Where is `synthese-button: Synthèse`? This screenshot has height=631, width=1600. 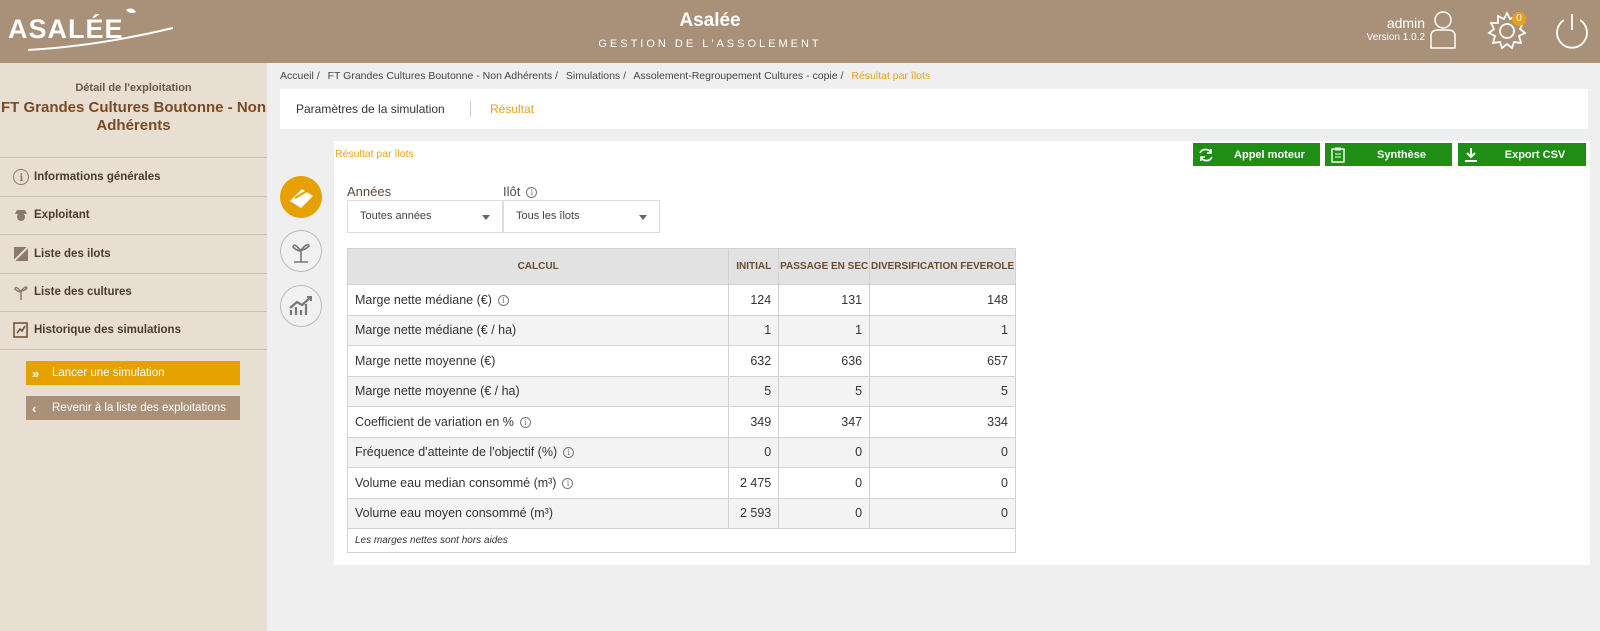
synthese-button: Synthèse is located at coordinates (1388, 154).